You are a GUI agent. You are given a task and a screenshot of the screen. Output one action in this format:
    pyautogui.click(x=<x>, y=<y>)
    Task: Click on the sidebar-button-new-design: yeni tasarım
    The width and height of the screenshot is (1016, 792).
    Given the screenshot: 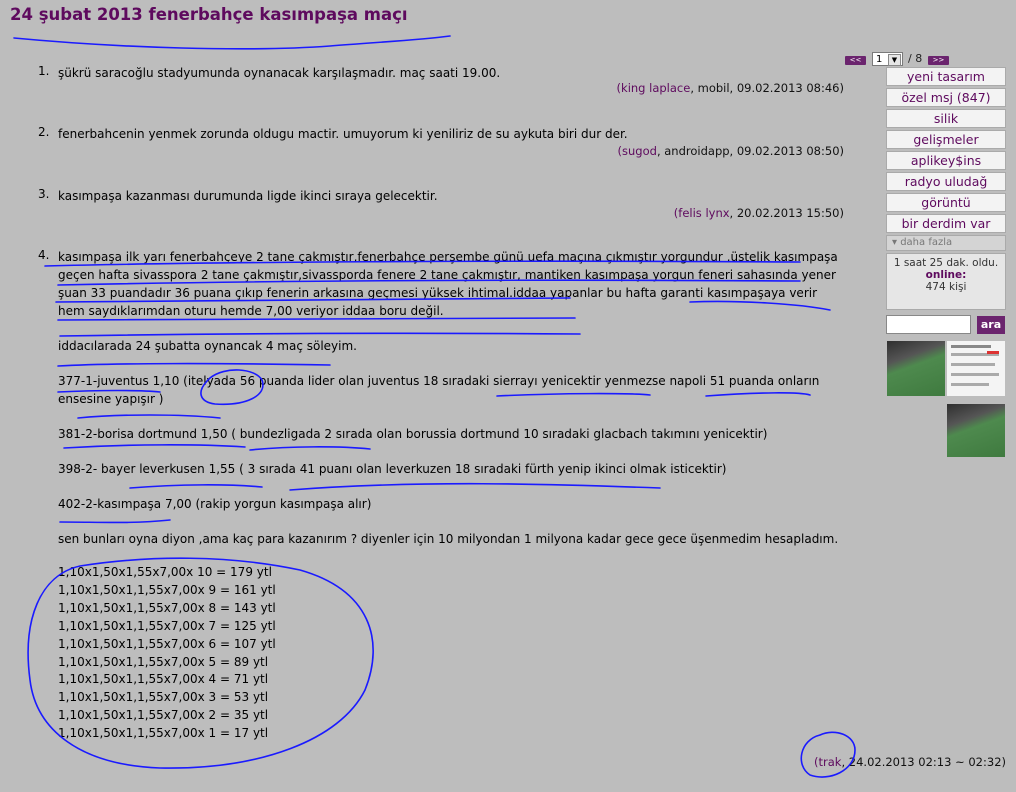 What is the action you would take?
    pyautogui.click(x=946, y=76)
    